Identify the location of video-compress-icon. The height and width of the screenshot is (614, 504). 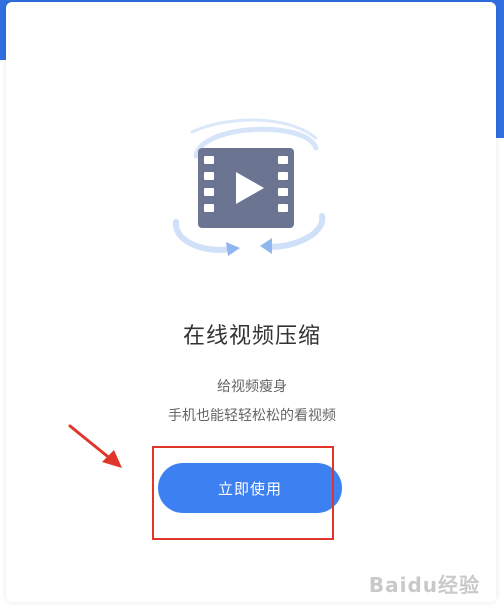
(249, 187).